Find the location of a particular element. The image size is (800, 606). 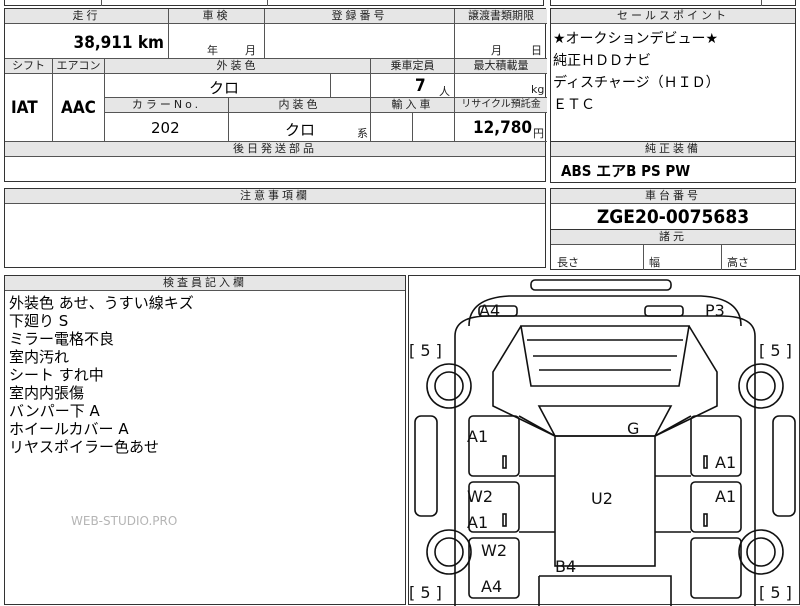

inspector-line: バンパー下 A is located at coordinates (54, 411).